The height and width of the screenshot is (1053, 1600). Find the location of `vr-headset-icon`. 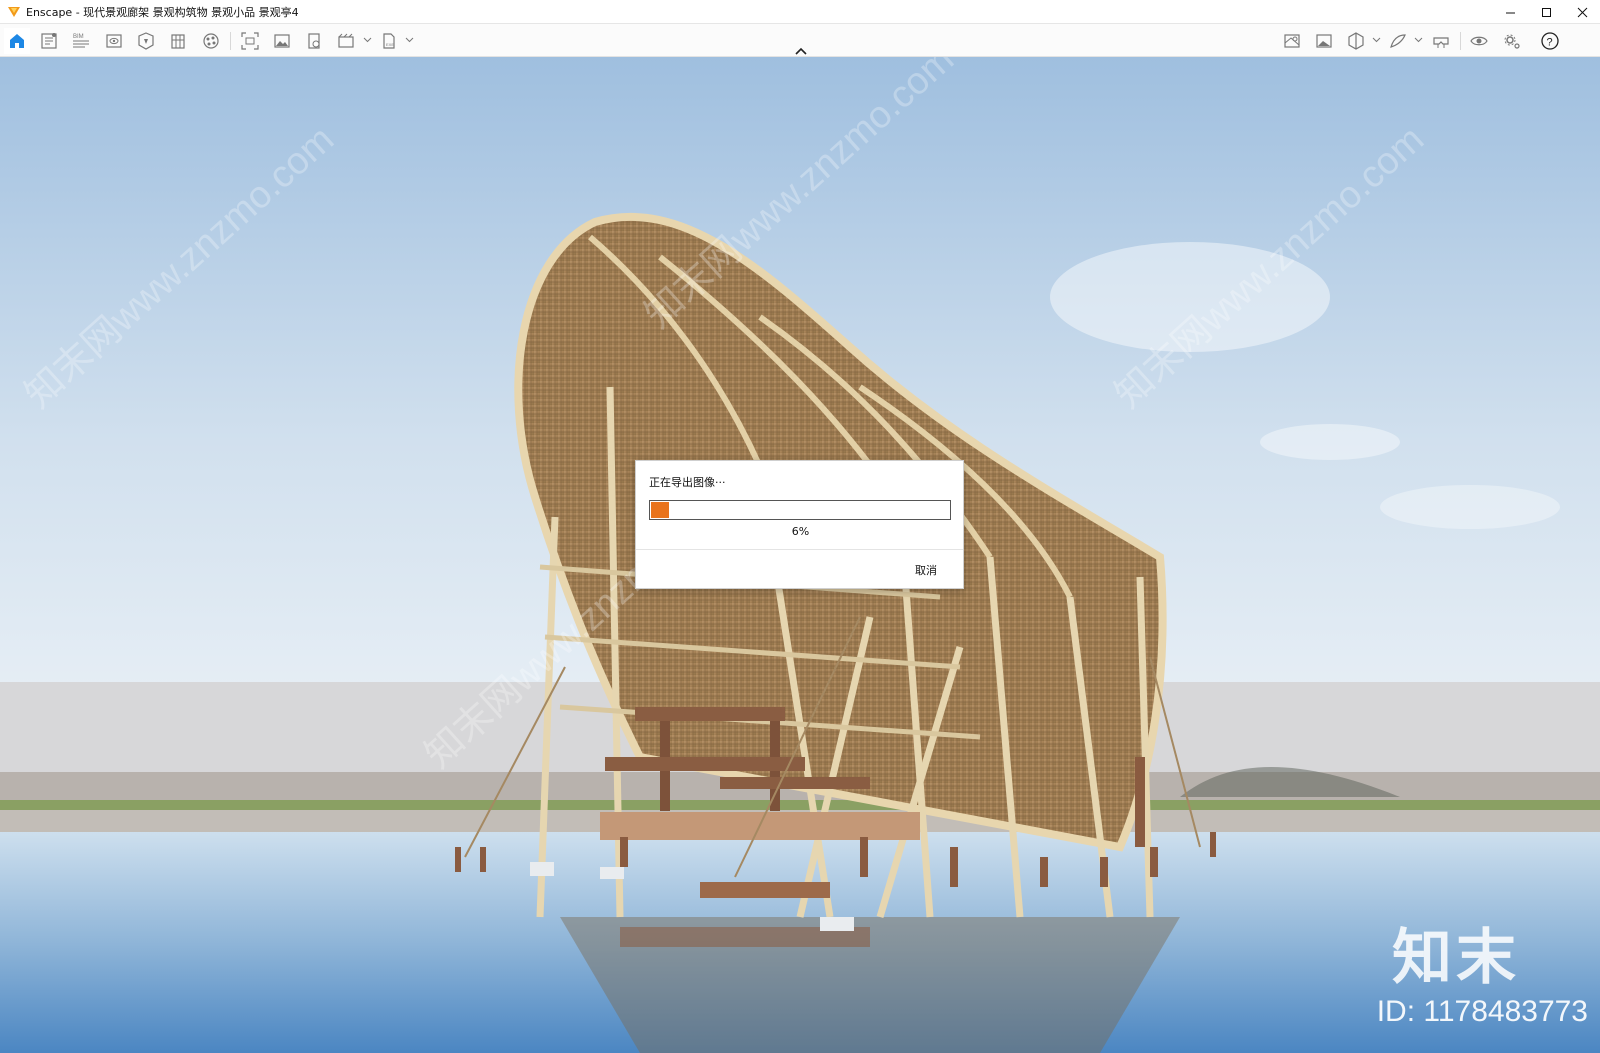

vr-headset-icon is located at coordinates (1441, 42).